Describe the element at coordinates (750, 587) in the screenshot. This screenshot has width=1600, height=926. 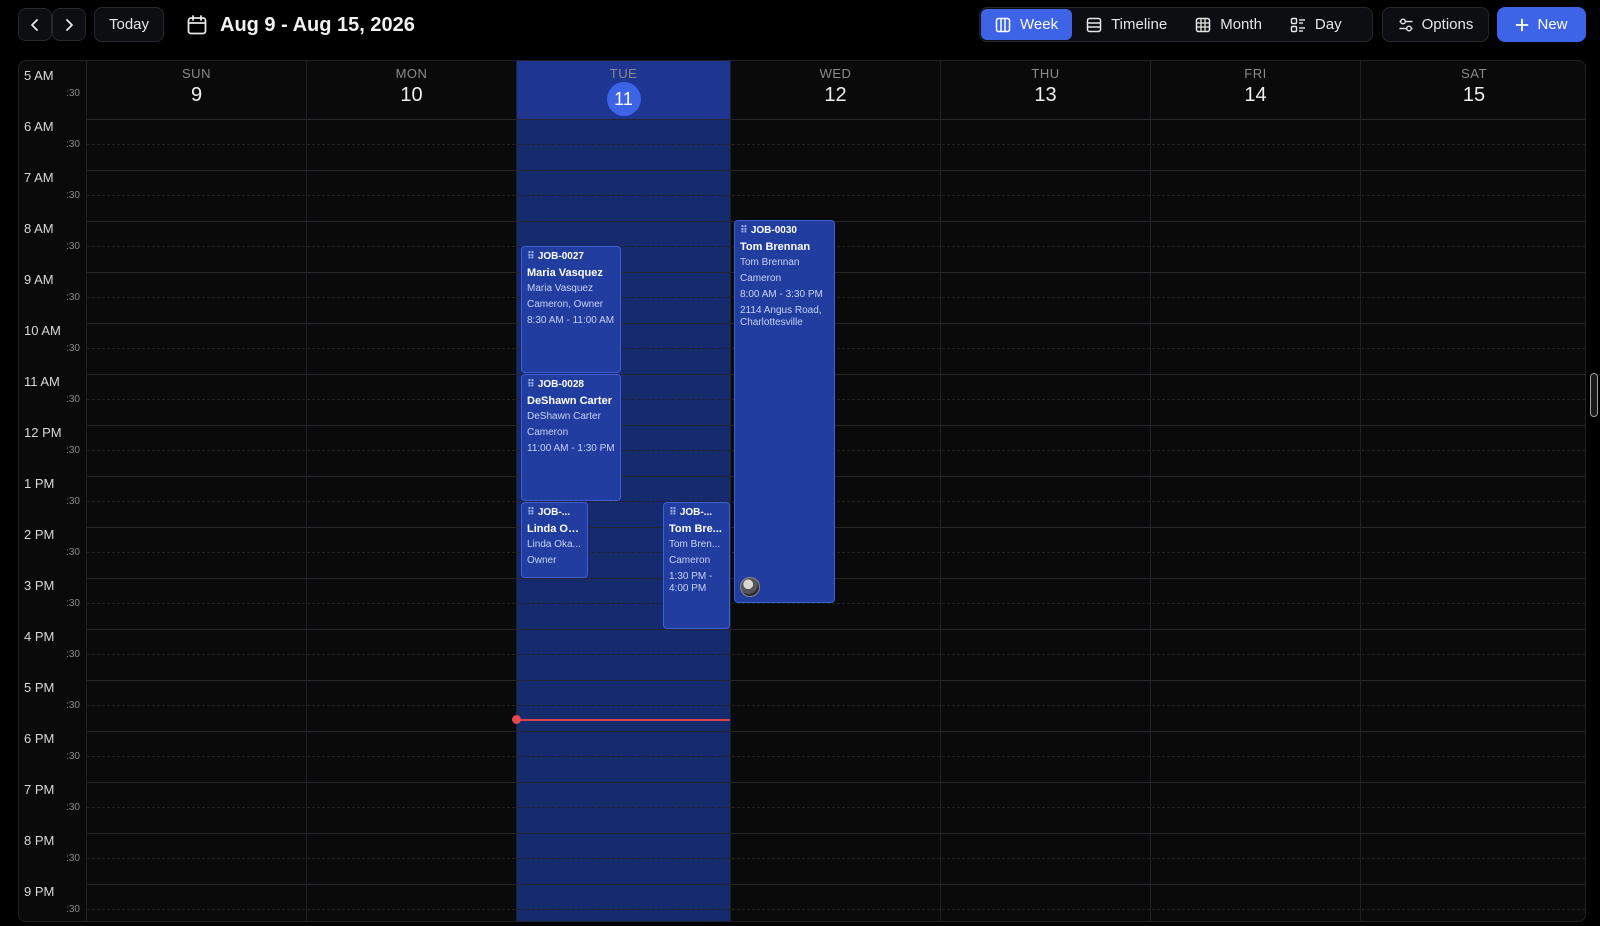
I see `assignee-avatar` at that location.